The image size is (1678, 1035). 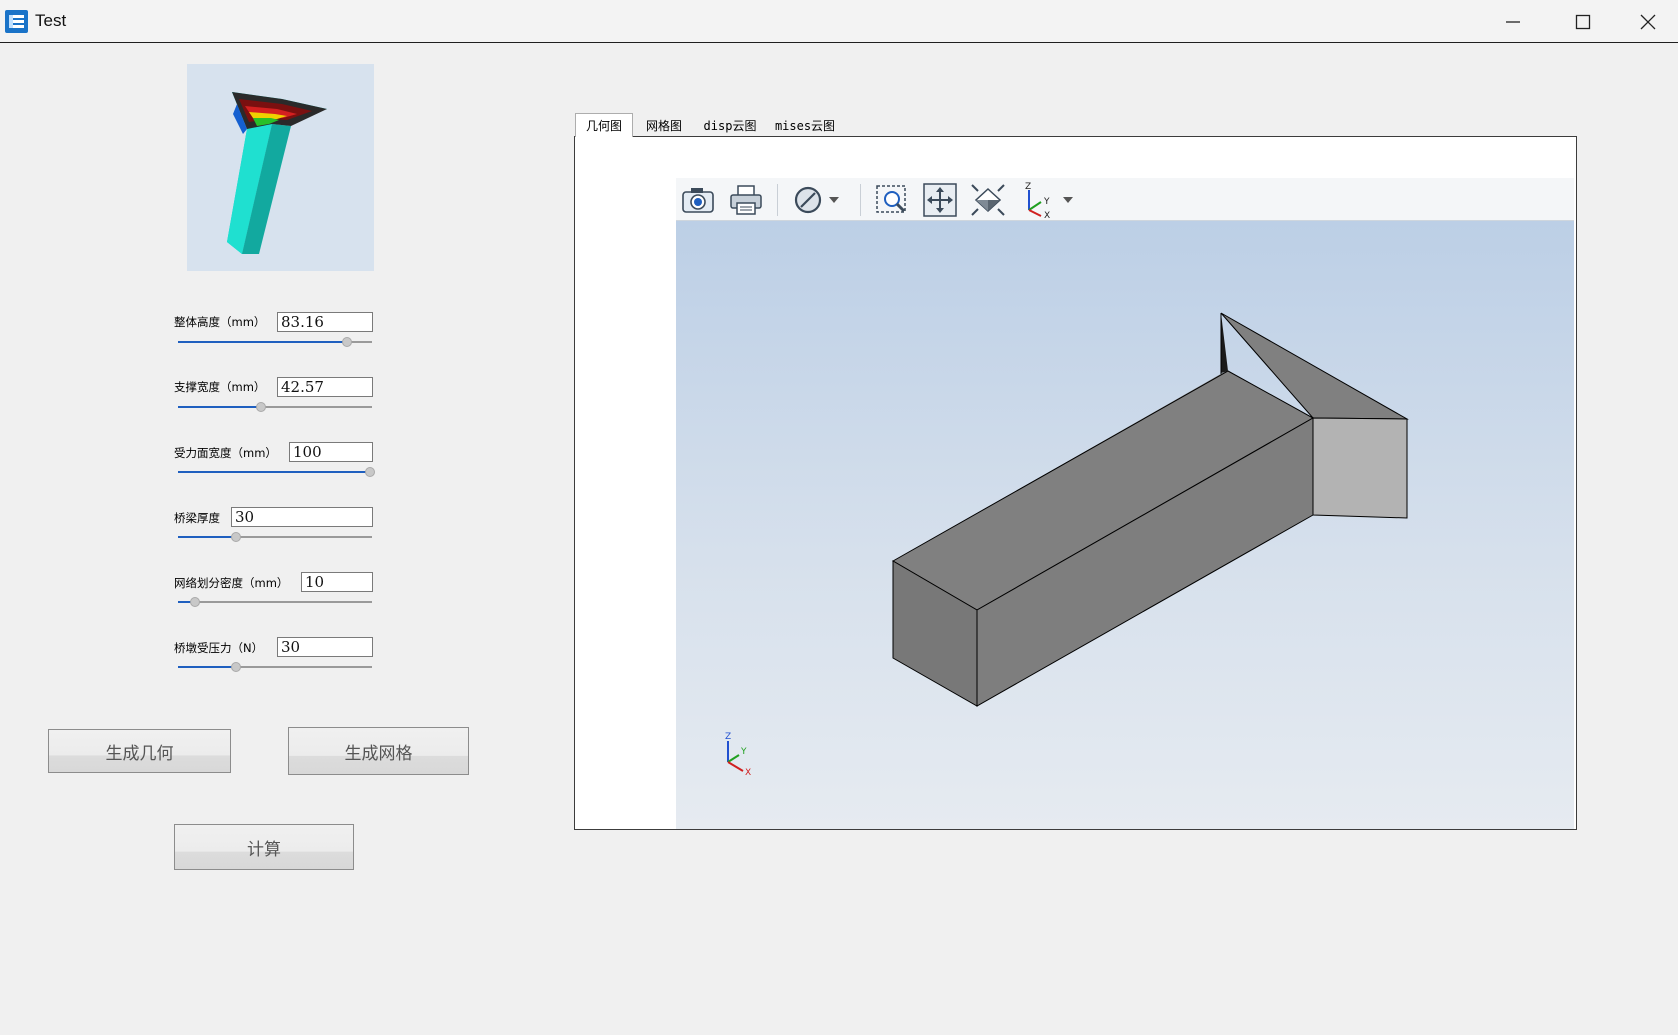 I want to click on param-label-load-face-width: 受力面宽度（mm）, so click(x=225, y=453).